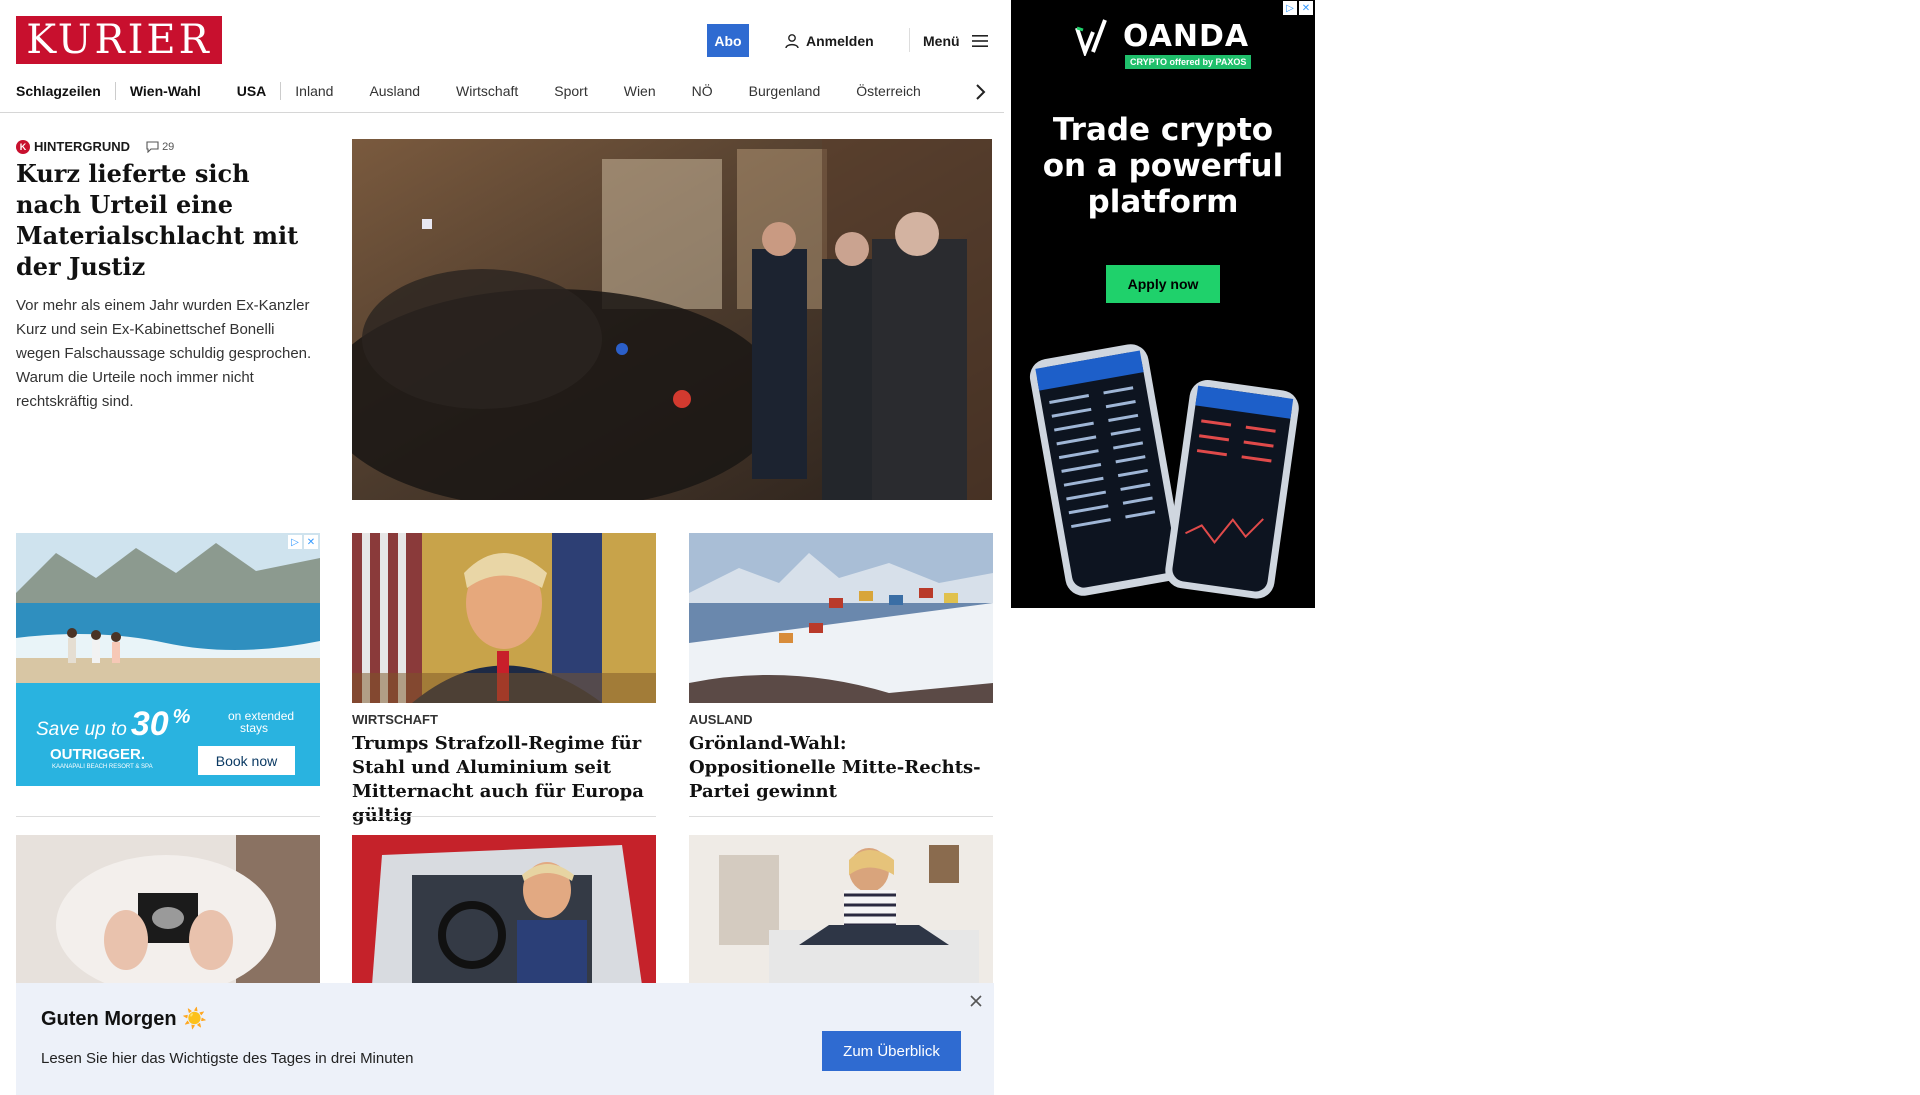 Image resolution: width=1920 pixels, height=1095 pixels. I want to click on ad-percent-sign: %, so click(181, 717).